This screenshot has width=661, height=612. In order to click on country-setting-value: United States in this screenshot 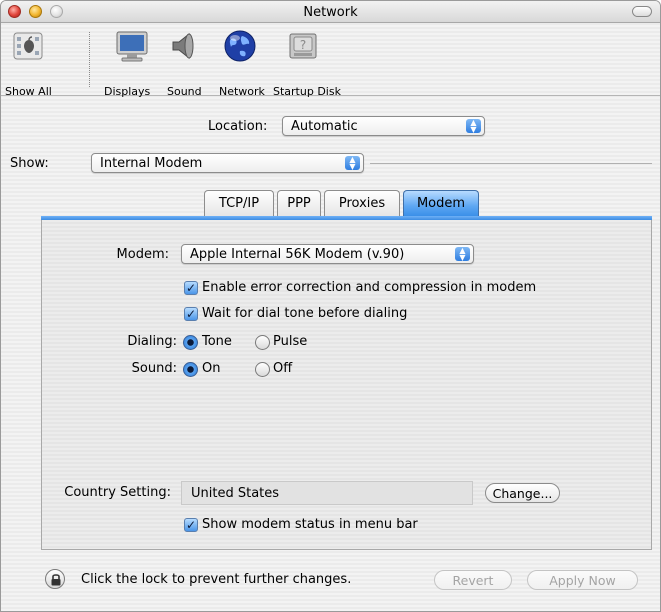, I will do `click(235, 493)`.